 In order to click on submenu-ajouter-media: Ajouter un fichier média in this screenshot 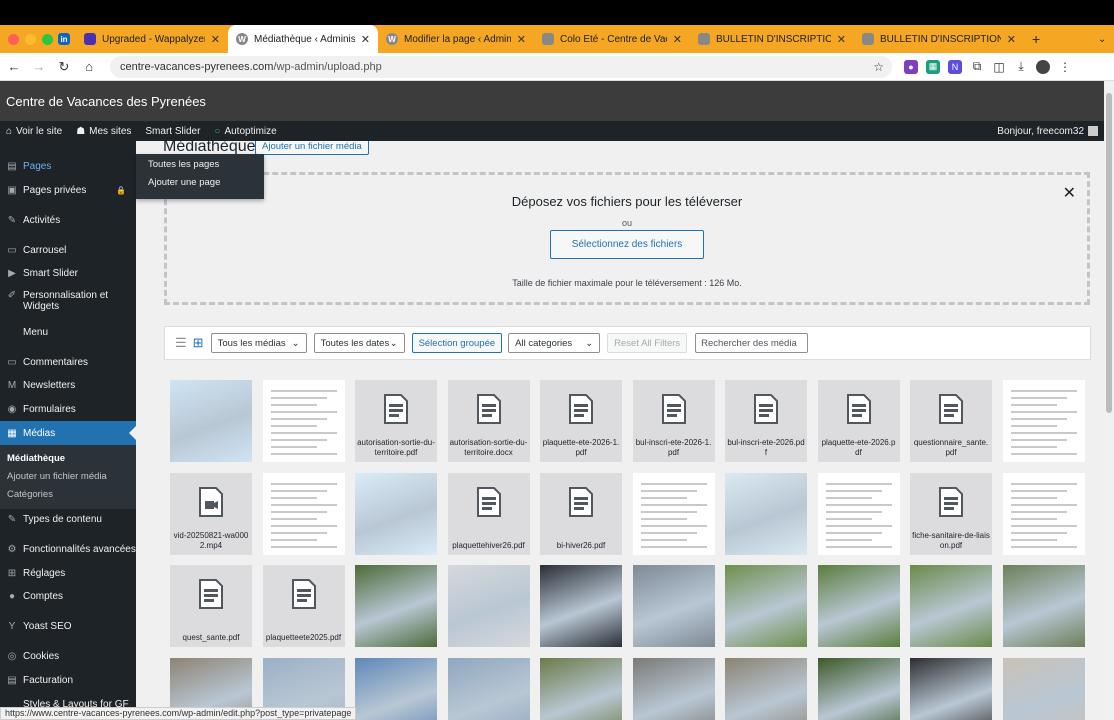, I will do `click(57, 476)`.